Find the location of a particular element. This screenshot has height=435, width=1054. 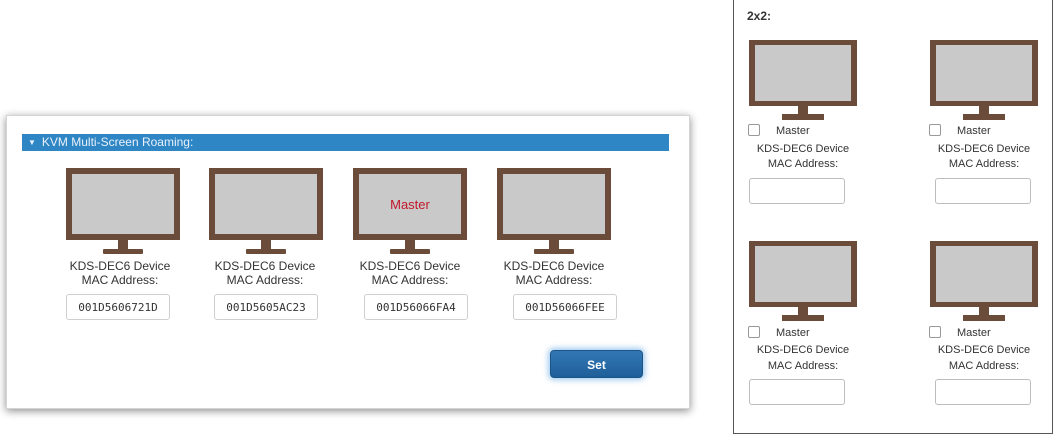

set-button: Set is located at coordinates (596, 364).